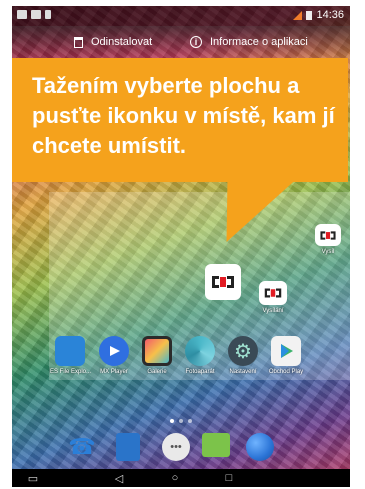 Image resolution: width=365 pixels, height=489 pixels. I want to click on signal-icon, so click(298, 15).